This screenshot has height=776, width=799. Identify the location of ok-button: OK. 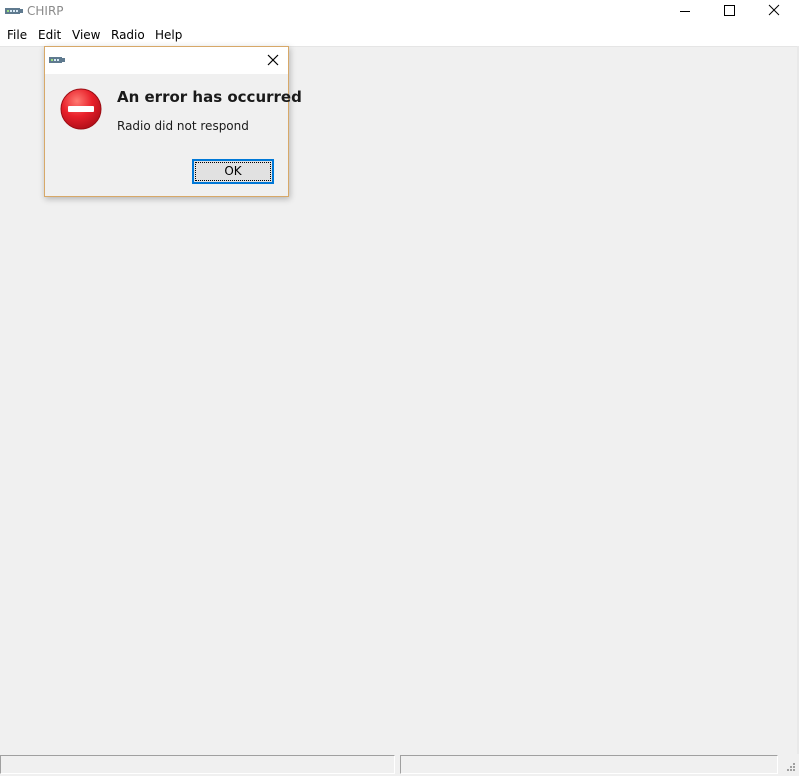
(233, 171).